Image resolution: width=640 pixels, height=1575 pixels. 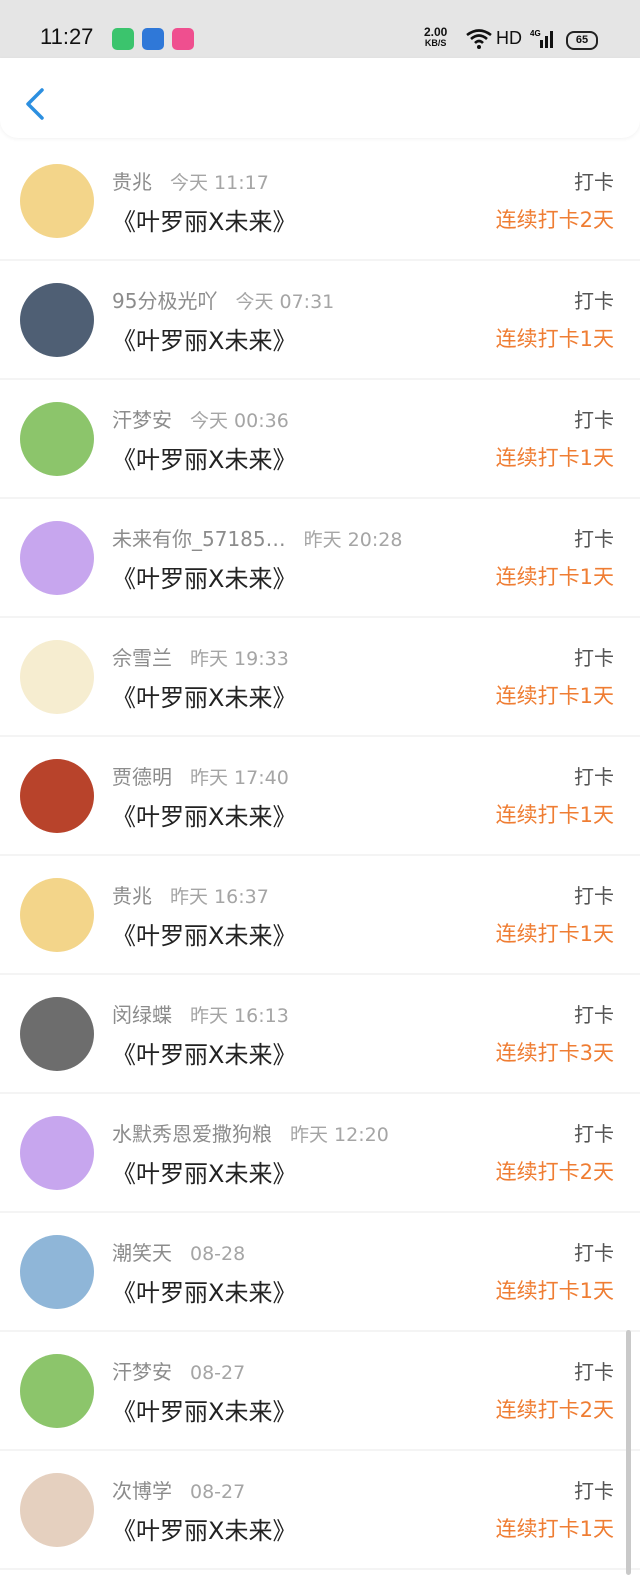 I want to click on checkin-time: 昨天 17:40, so click(x=239, y=778).